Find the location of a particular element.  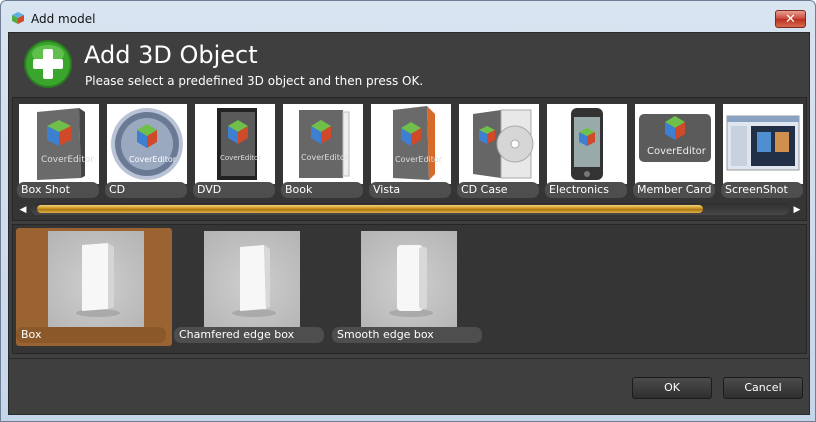

close-button: ✕ is located at coordinates (790, 19).